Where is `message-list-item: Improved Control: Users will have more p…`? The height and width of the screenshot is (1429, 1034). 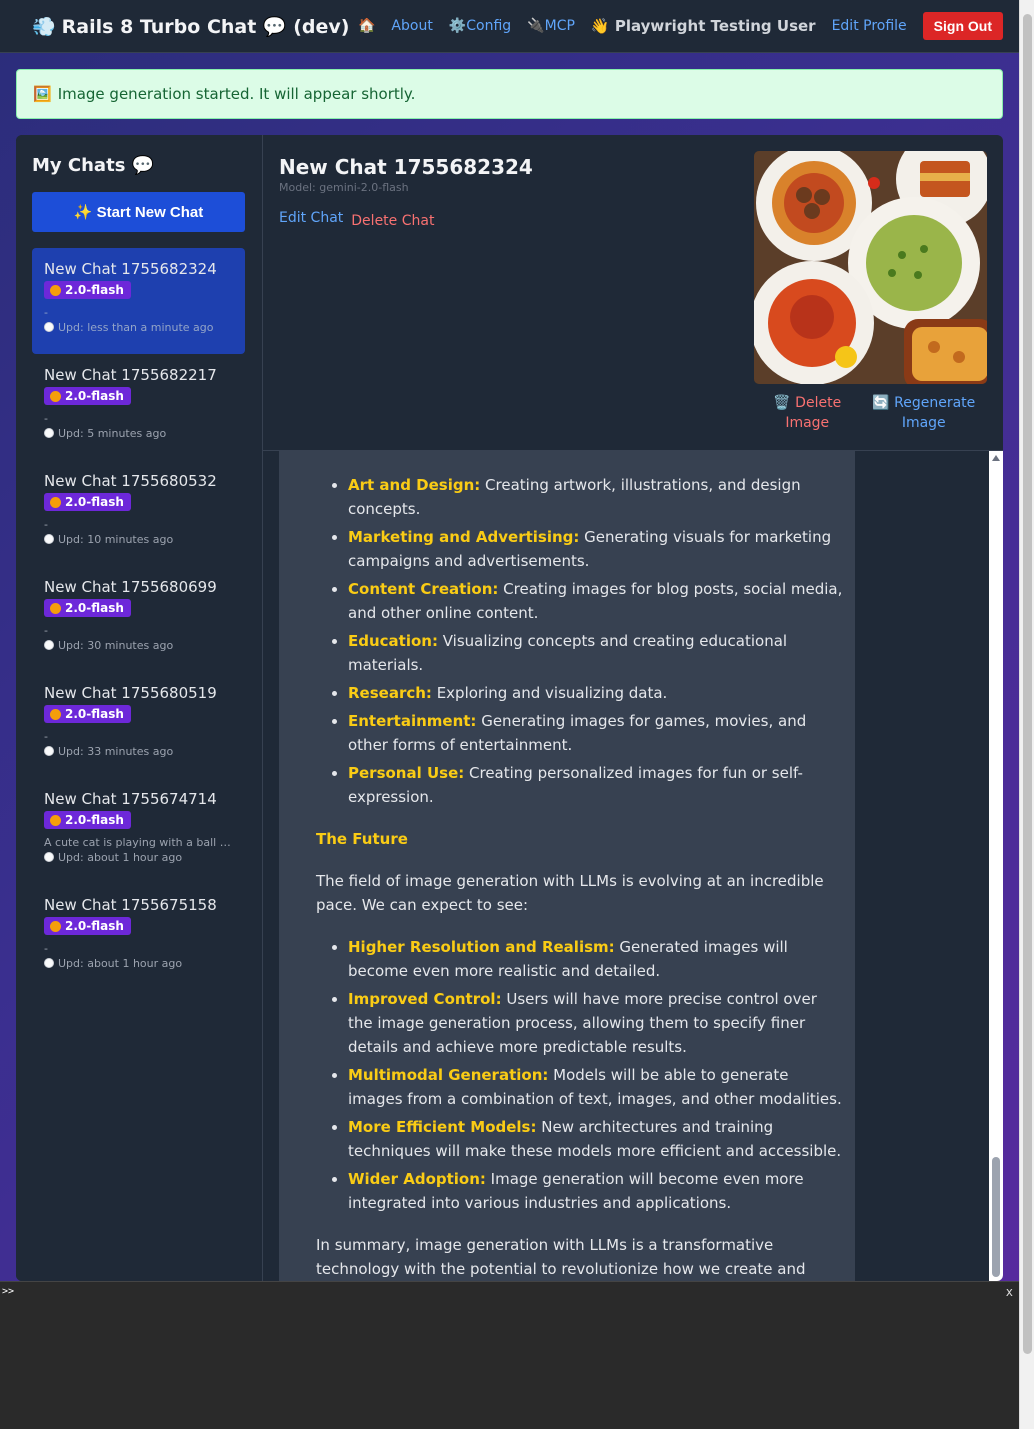 message-list-item: Improved Control: Users will have more p… is located at coordinates (595, 1023).